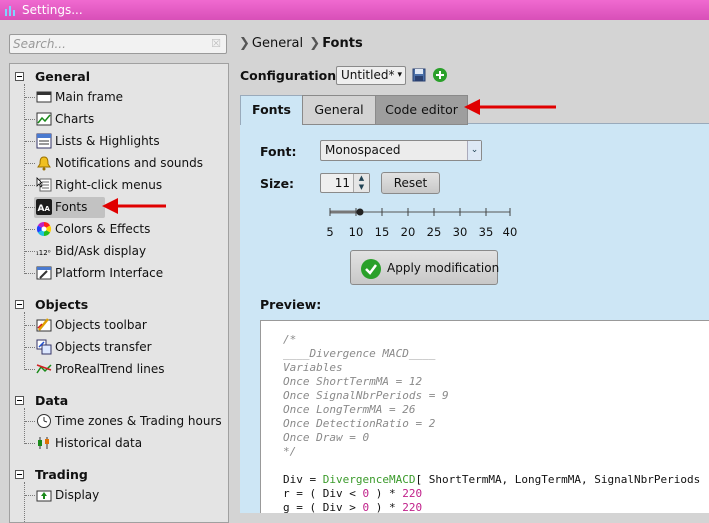 The height and width of the screenshot is (523, 709). Describe the element at coordinates (510, 232) in the screenshot. I see `slider-tick-label: 40` at that location.